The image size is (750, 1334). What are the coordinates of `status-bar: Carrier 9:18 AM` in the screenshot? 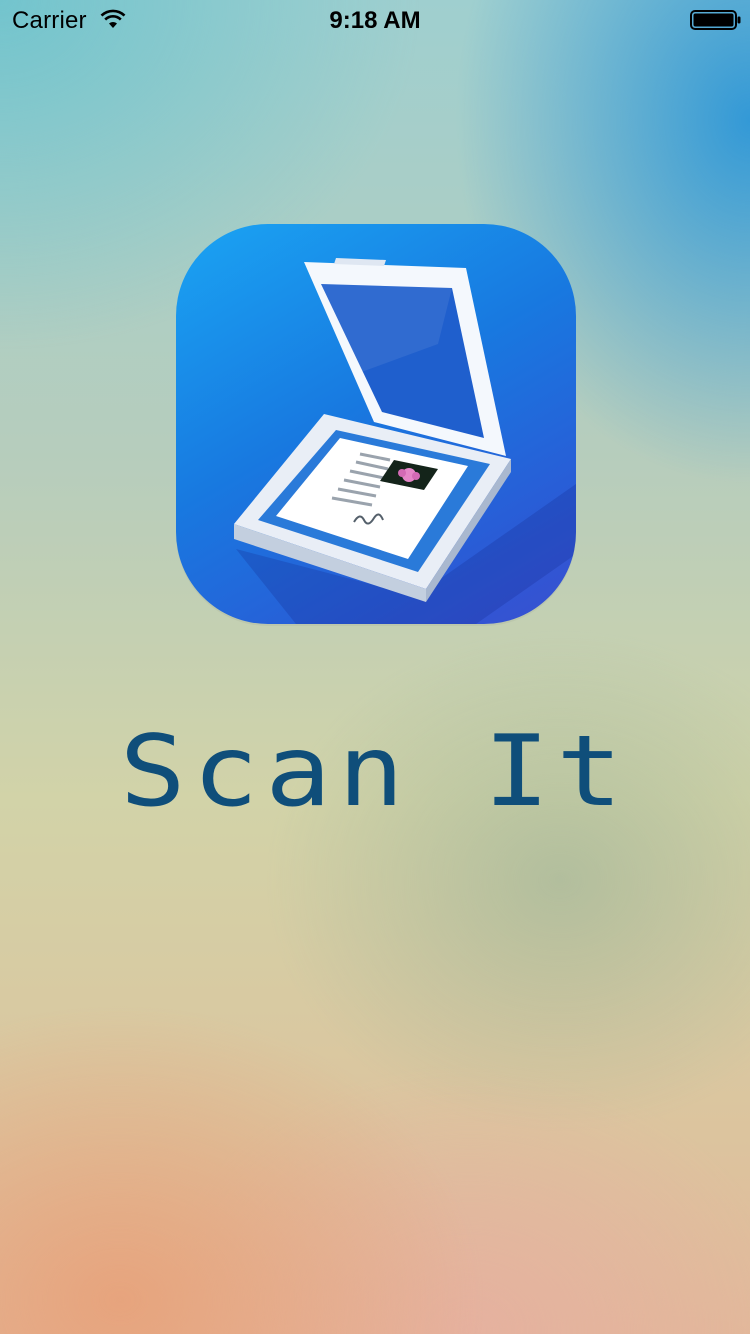 It's located at (375, 20).